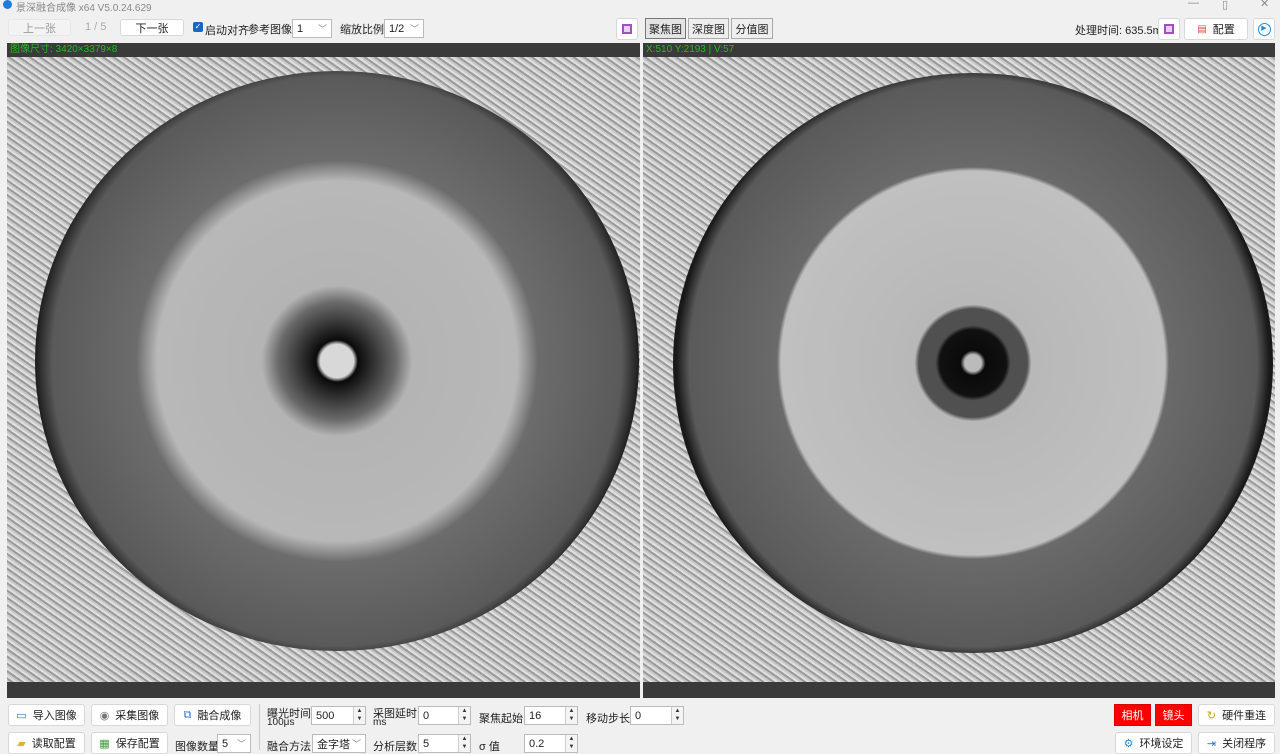 The image size is (1280, 754). I want to click on read-config-label: 读取配置, so click(53, 744).